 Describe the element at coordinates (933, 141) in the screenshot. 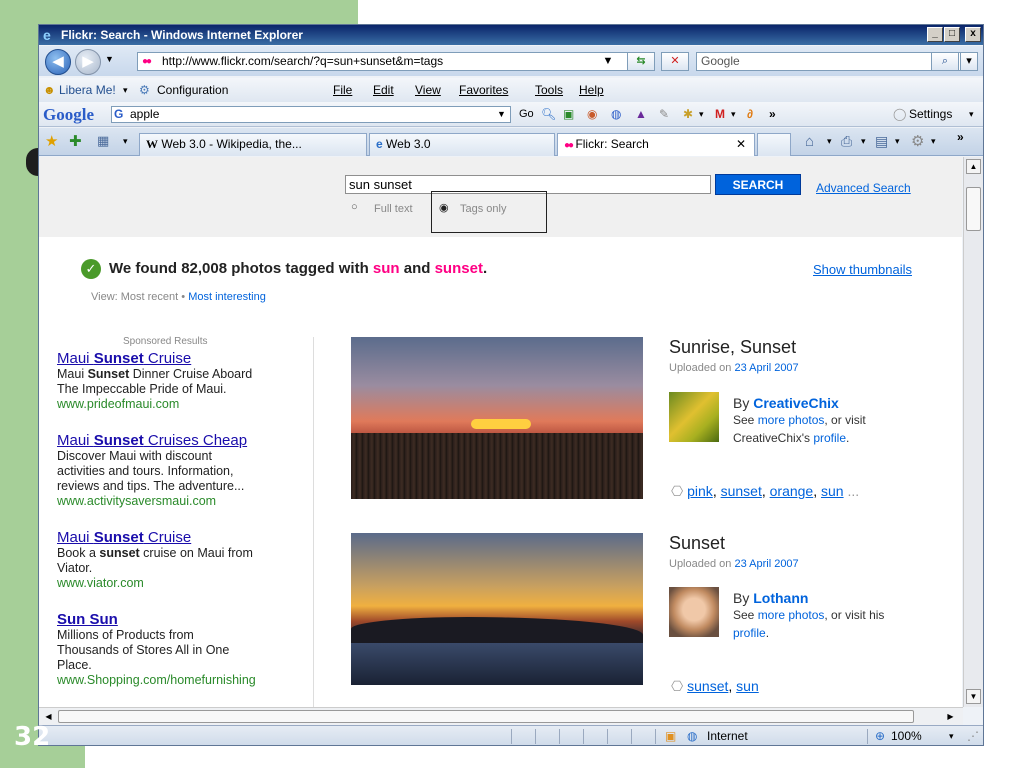

I see `tools-dropdown-icon: ▾` at that location.